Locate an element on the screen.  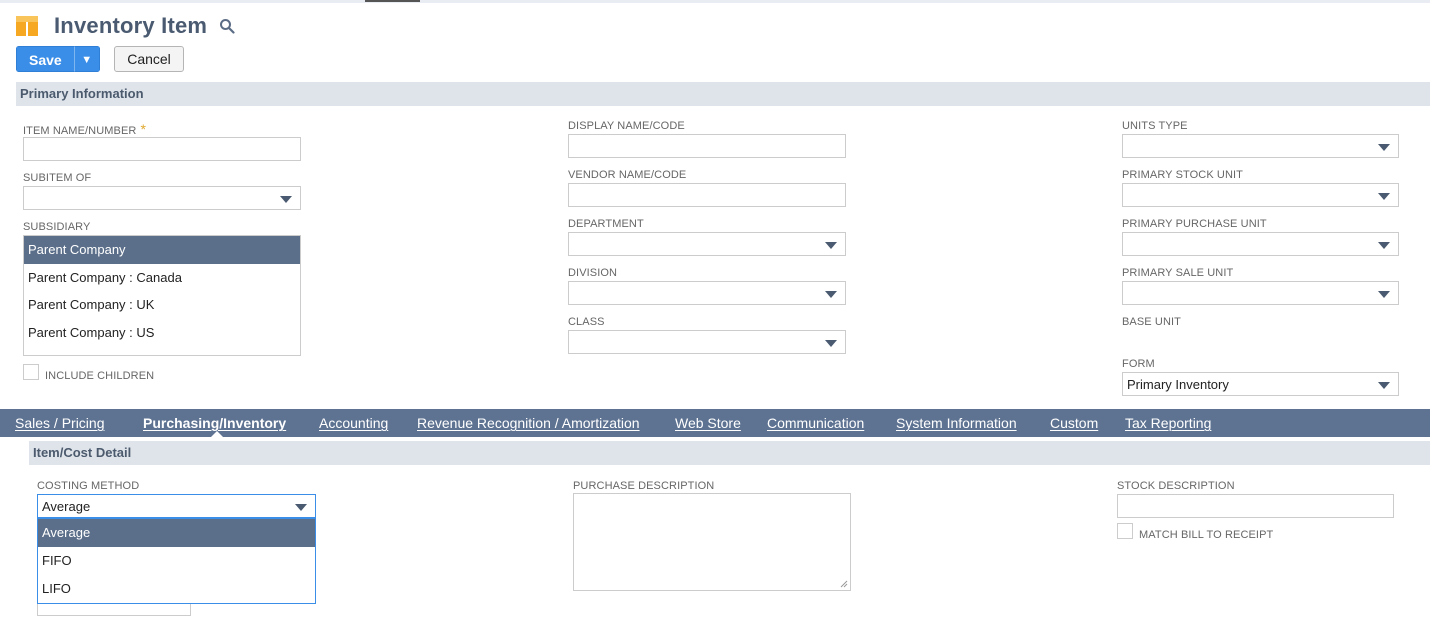
stock-description-input is located at coordinates (1255, 506).